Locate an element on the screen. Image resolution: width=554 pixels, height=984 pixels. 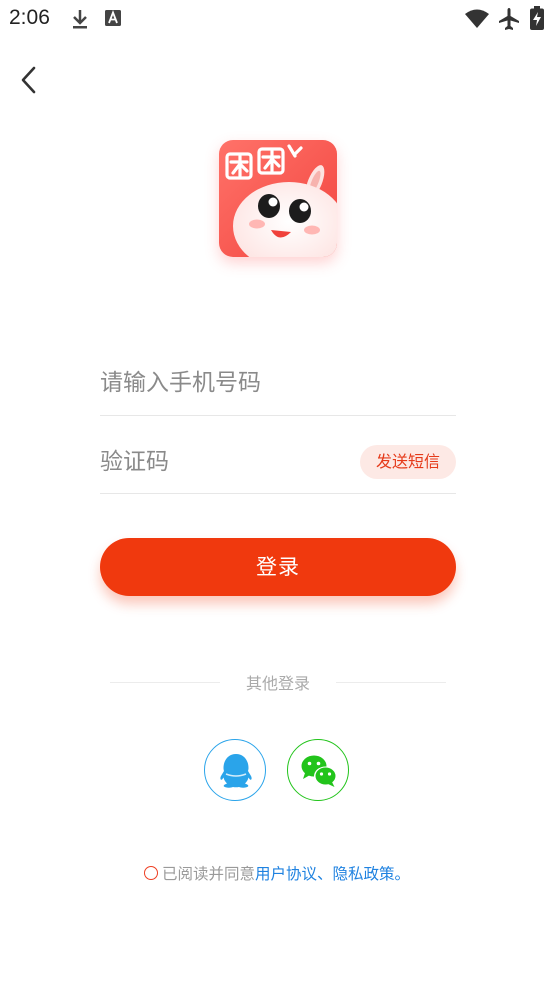
font-a-icon is located at coordinates (113, 17).